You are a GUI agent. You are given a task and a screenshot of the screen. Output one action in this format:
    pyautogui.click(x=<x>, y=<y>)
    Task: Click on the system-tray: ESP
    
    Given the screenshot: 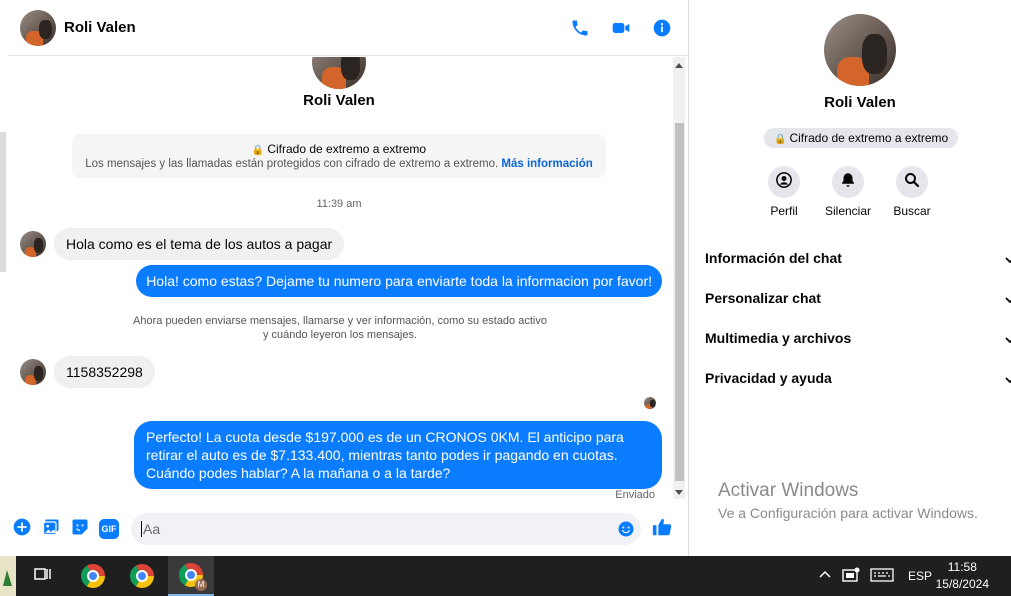 What is the action you would take?
    pyautogui.click(x=875, y=576)
    